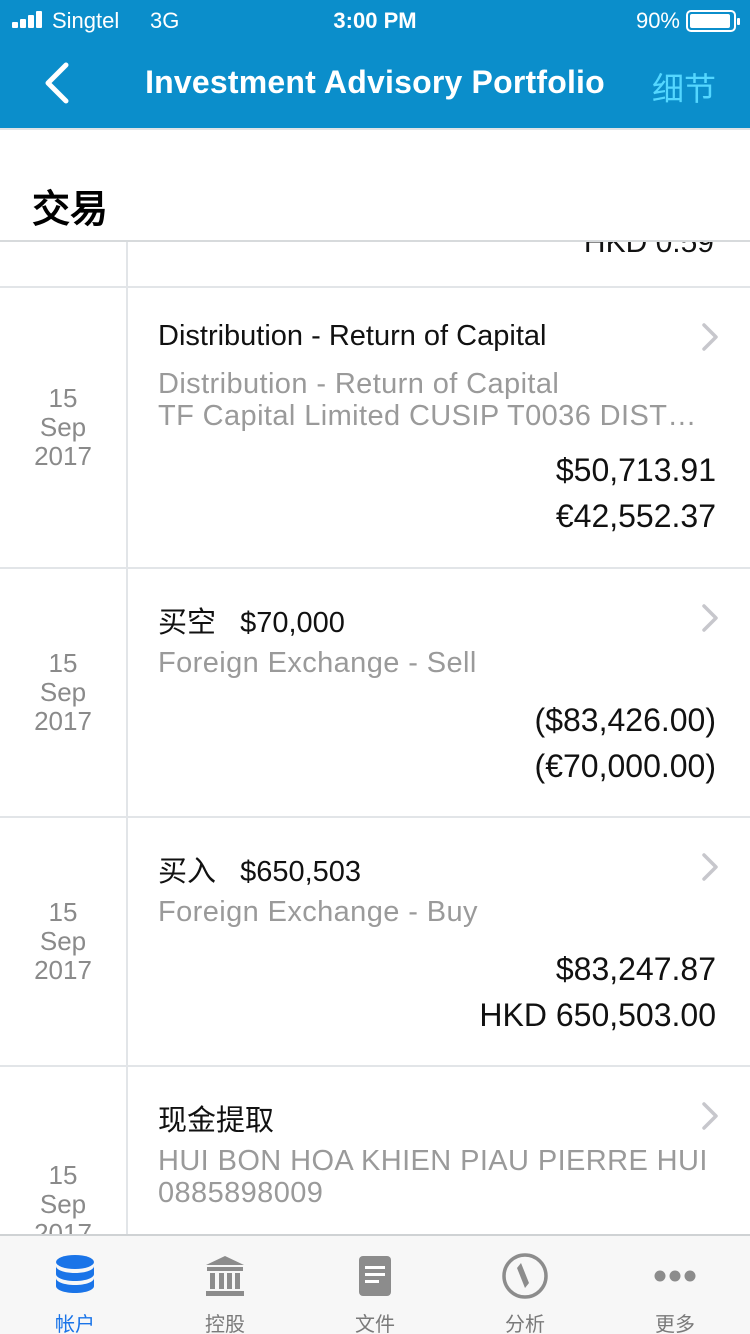 The image size is (750, 1334). What do you see at coordinates (241, 1193) in the screenshot?
I see `transaction-subtitle-2: 0885898009` at bounding box center [241, 1193].